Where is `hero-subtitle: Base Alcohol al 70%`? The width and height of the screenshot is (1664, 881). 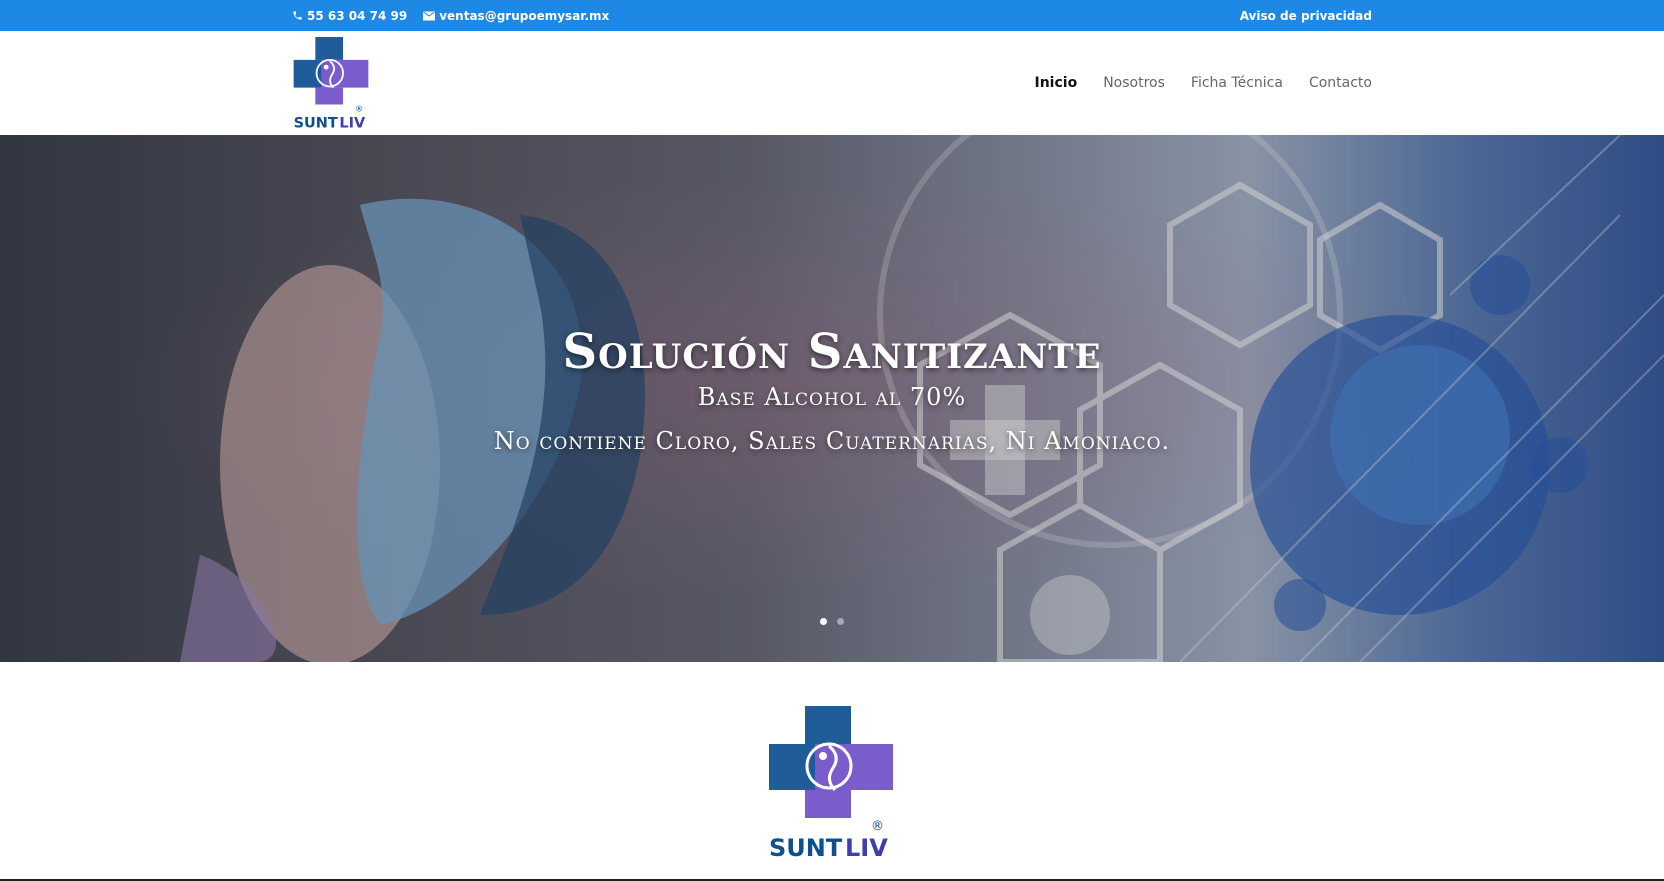
hero-subtitle: Base Alcohol al 70% is located at coordinates (832, 397).